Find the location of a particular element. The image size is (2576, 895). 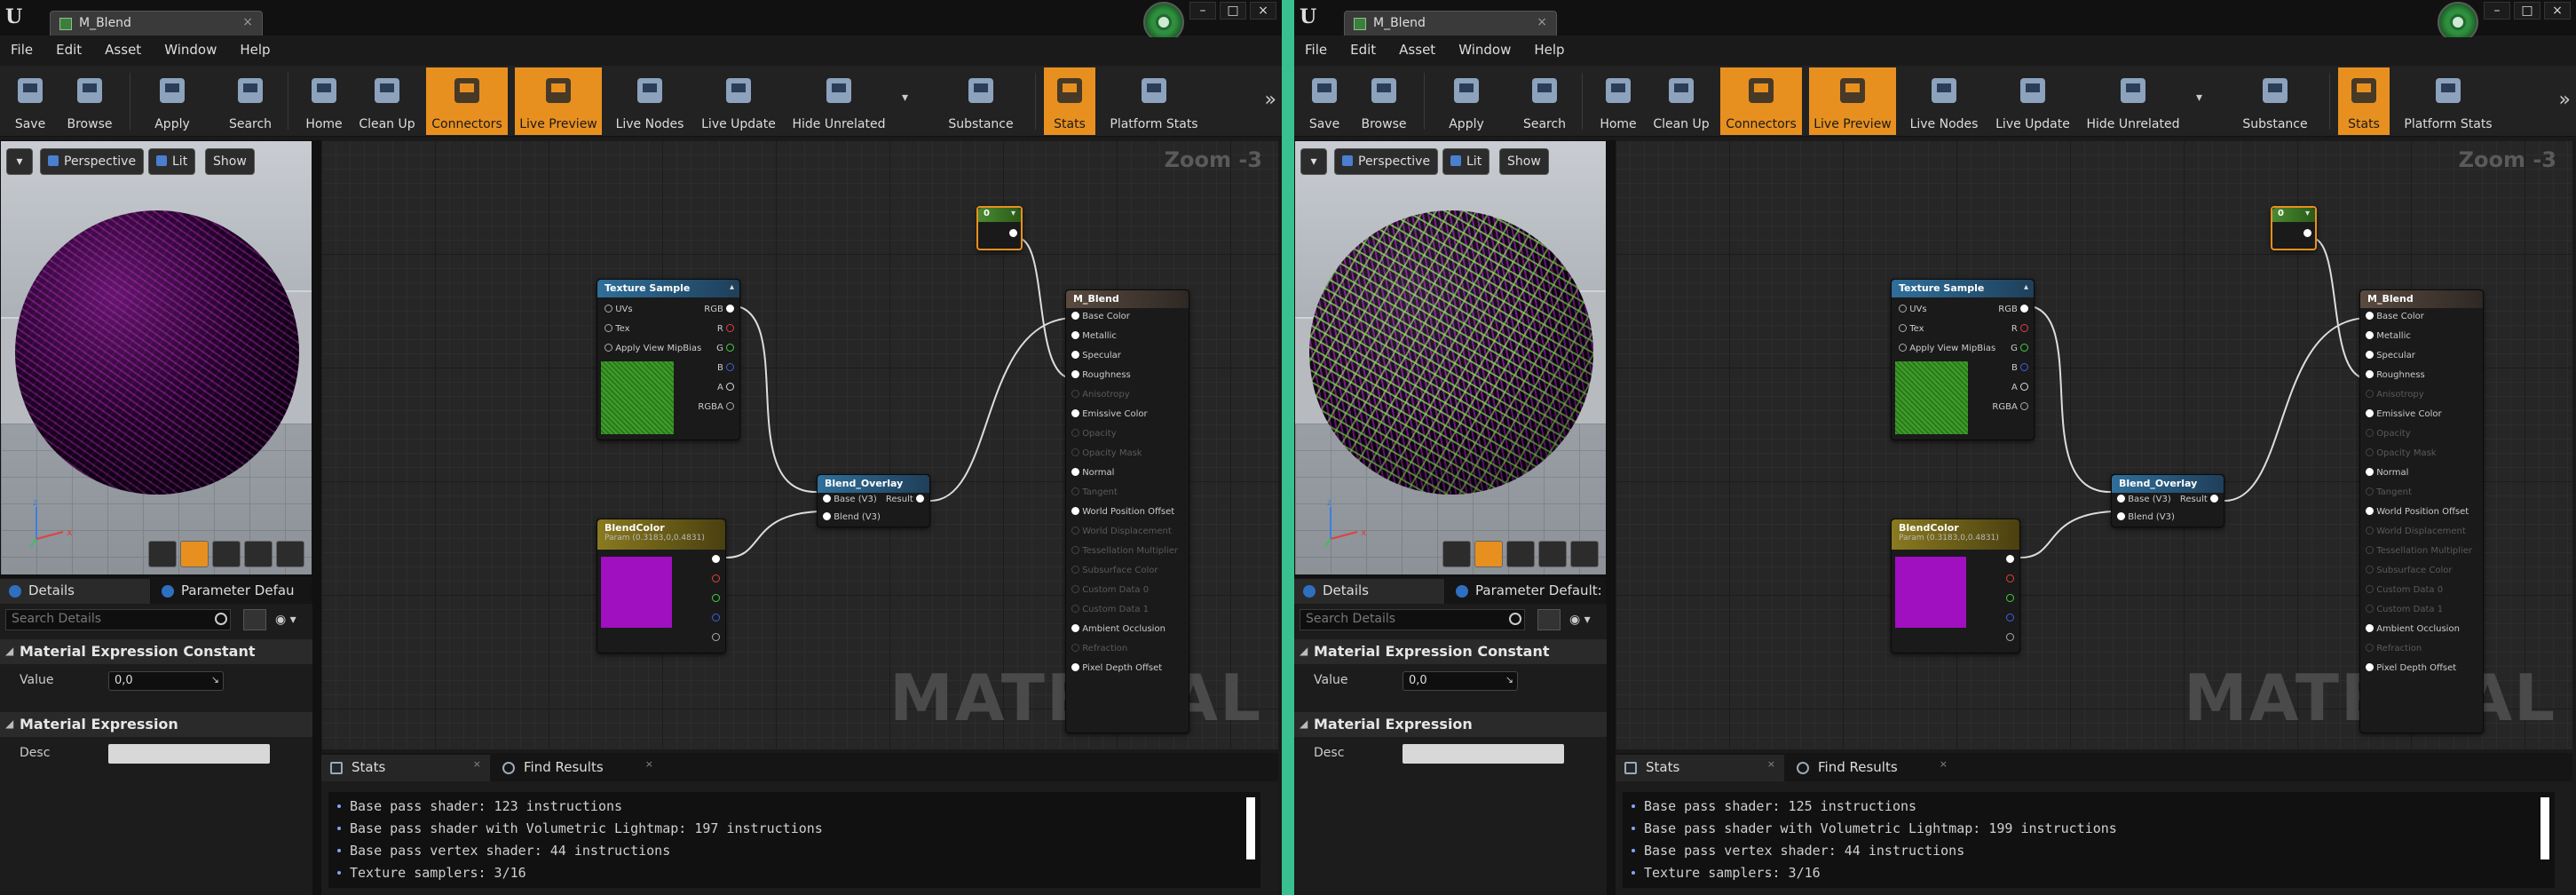

pin-result-out: Result is located at coordinates (2199, 499).